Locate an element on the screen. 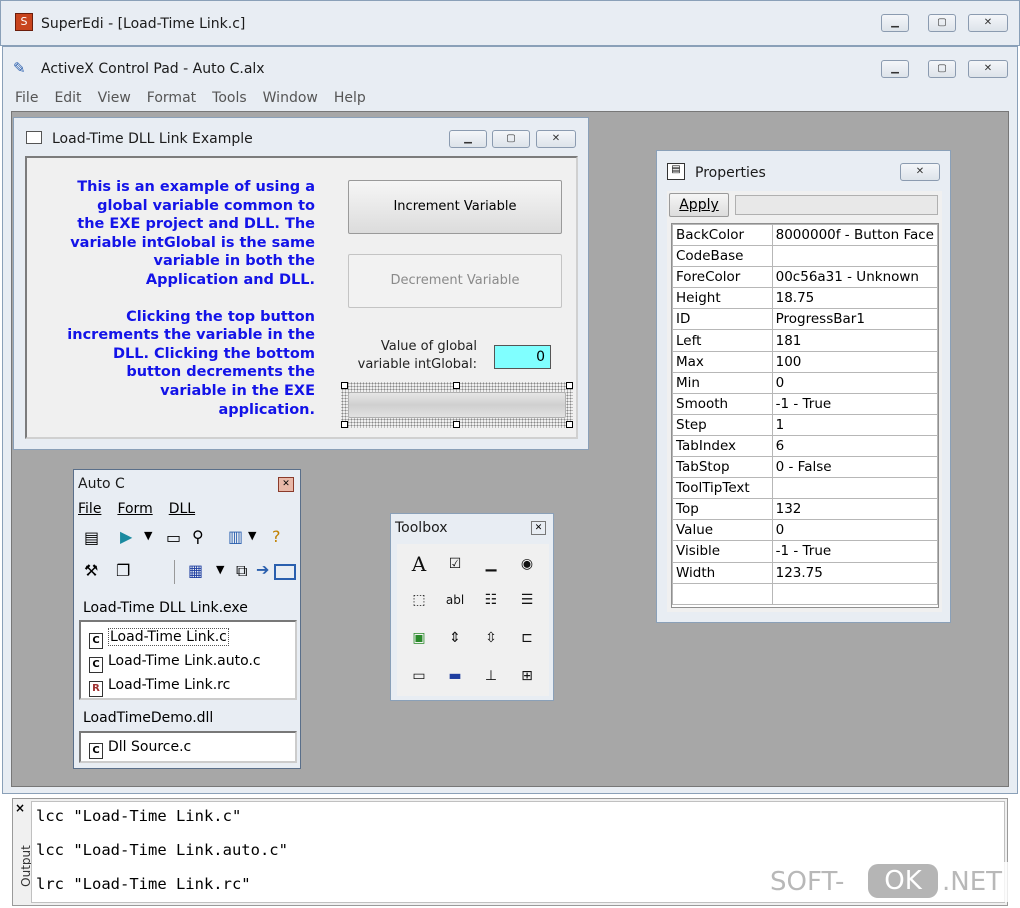  link-icon: ⧉ is located at coordinates (241, 571).